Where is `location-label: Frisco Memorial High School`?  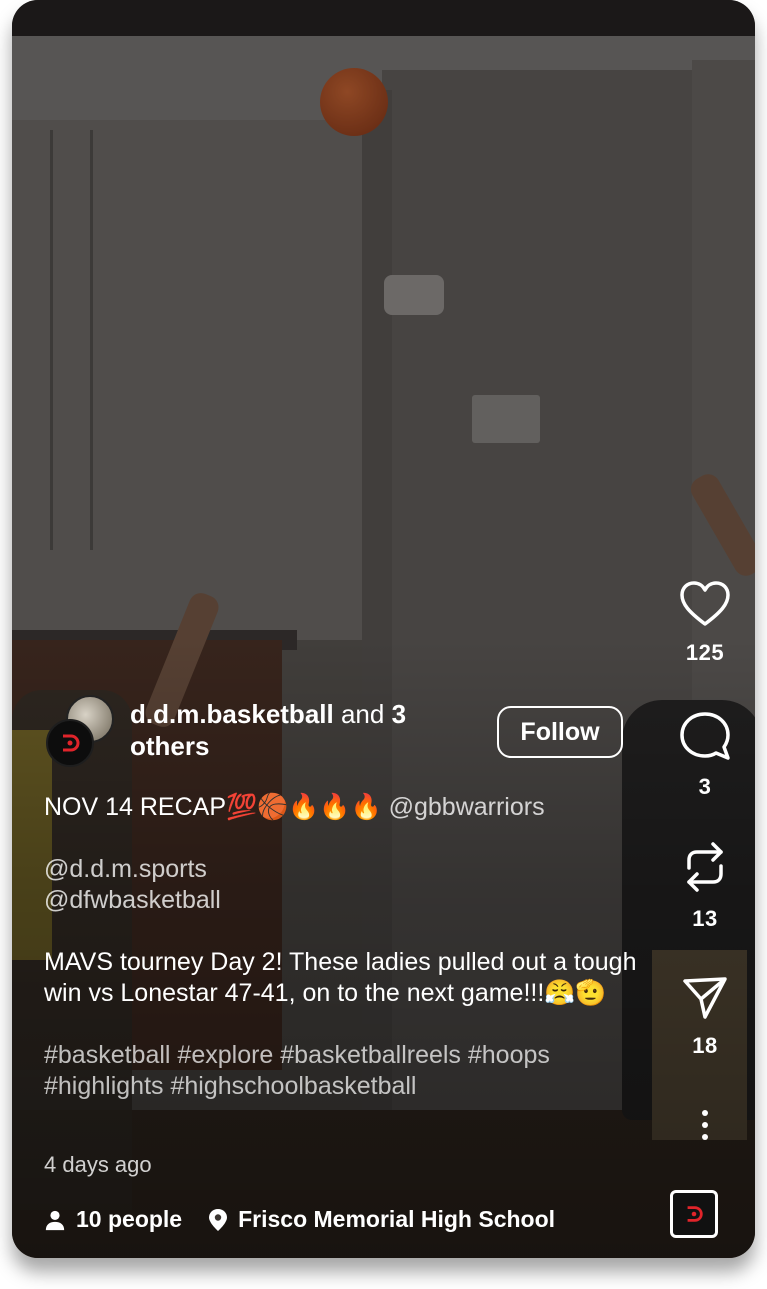 location-label: Frisco Memorial High School is located at coordinates (397, 1219).